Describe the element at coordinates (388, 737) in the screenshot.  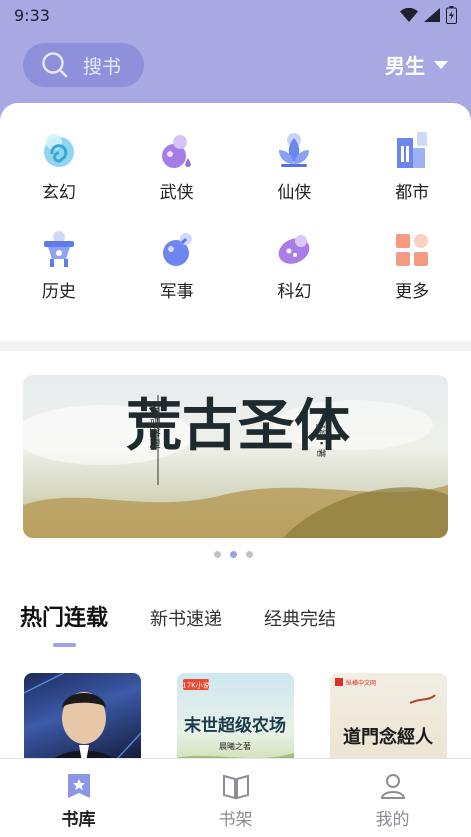
I see `book-cover-title: 道門念經人` at that location.